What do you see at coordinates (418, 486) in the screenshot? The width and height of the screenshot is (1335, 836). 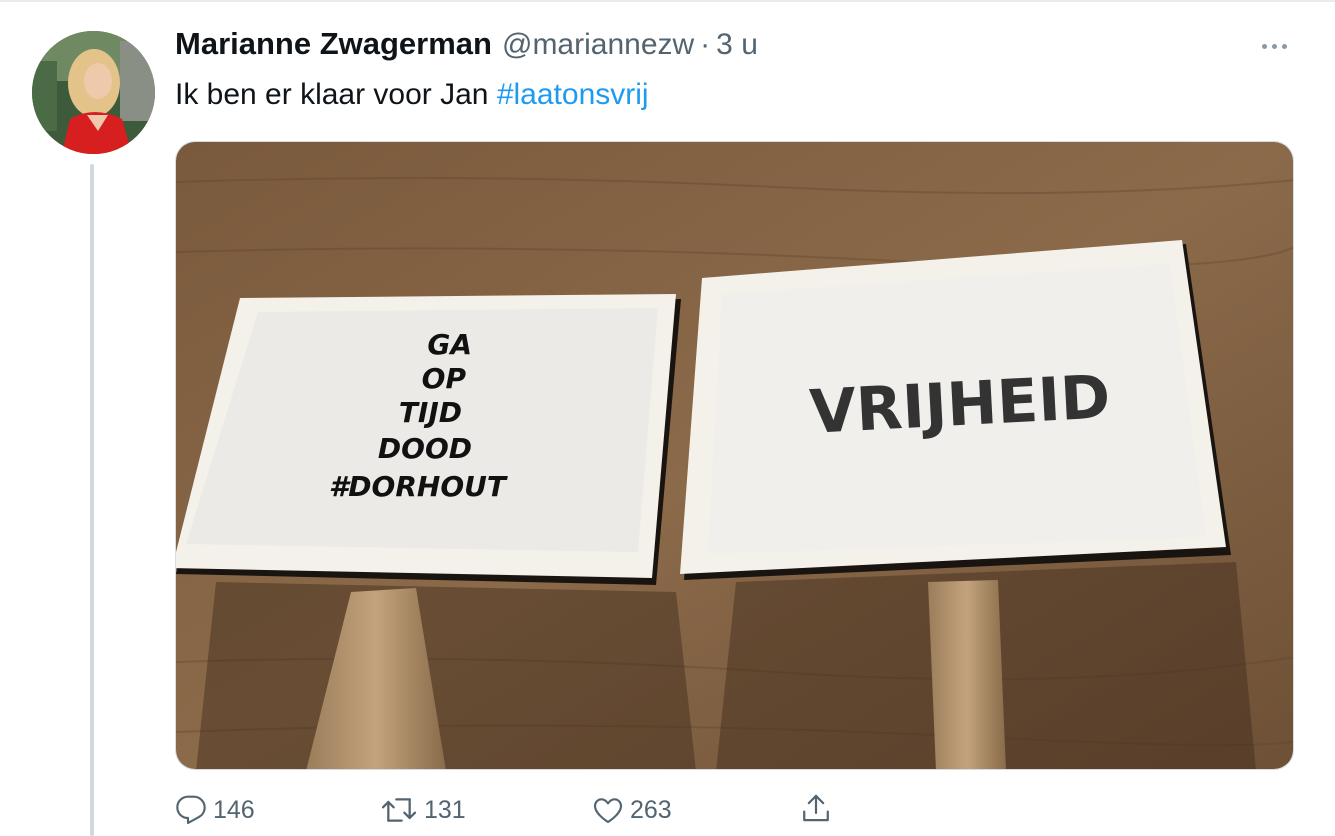 I see `sign-line-5: #DORHOUT` at bounding box center [418, 486].